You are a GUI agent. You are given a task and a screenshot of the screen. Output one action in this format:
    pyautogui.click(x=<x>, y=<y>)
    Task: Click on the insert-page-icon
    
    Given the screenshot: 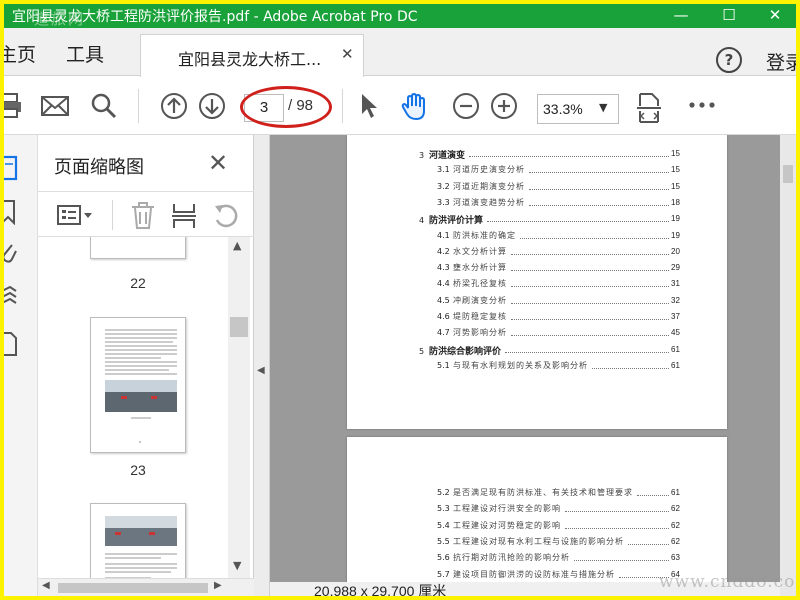 What is the action you would take?
    pyautogui.click(x=184, y=216)
    